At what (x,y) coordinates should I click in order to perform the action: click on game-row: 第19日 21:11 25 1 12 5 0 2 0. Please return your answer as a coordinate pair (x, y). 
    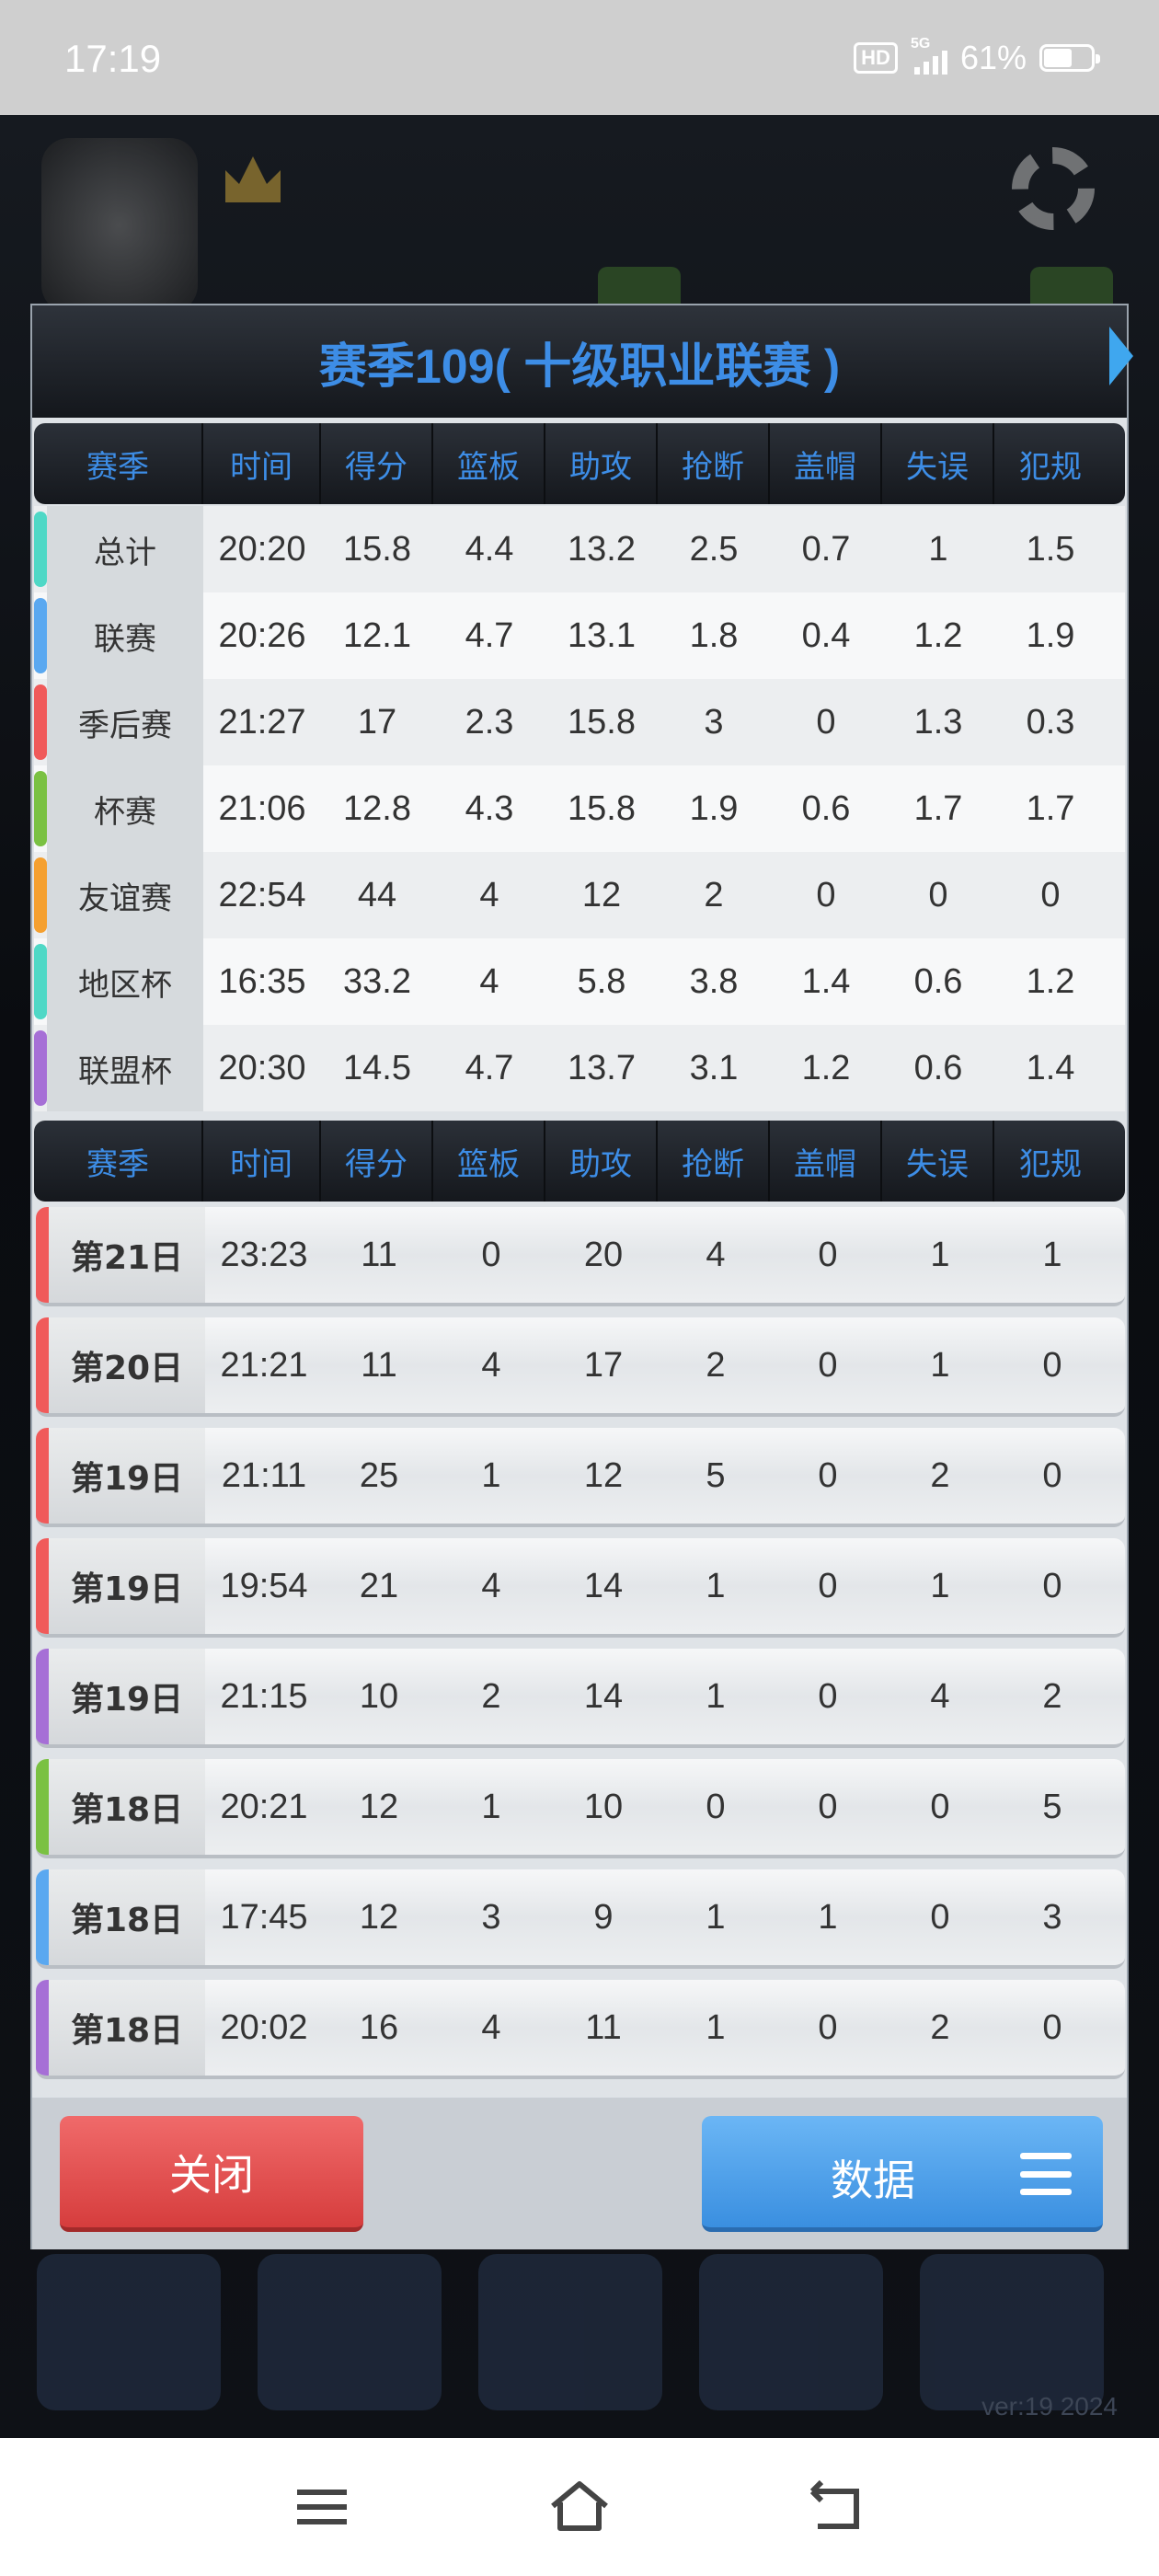
    Looking at the image, I should click on (580, 1477).